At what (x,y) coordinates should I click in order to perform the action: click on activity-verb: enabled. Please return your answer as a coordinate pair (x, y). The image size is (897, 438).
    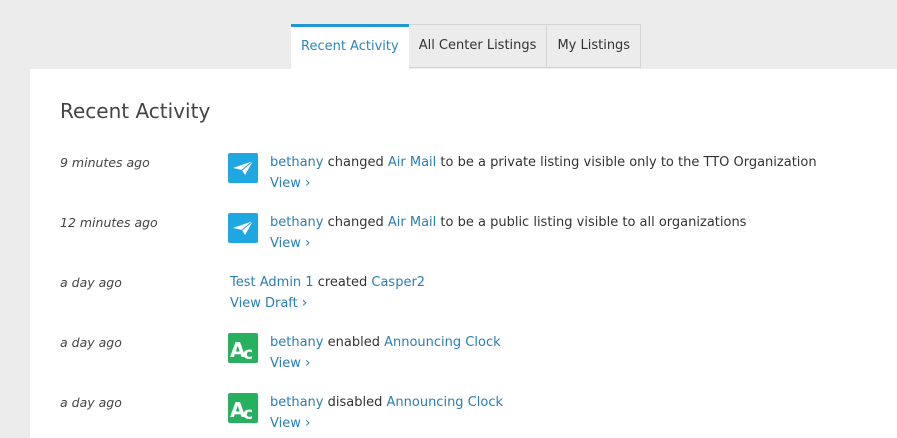
    Looking at the image, I should click on (353, 342).